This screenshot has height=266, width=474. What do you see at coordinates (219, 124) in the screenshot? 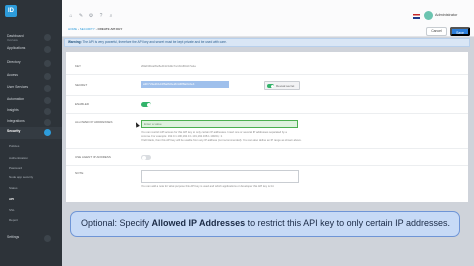
I see `allowed-ip-input: Enter a value` at bounding box center [219, 124].